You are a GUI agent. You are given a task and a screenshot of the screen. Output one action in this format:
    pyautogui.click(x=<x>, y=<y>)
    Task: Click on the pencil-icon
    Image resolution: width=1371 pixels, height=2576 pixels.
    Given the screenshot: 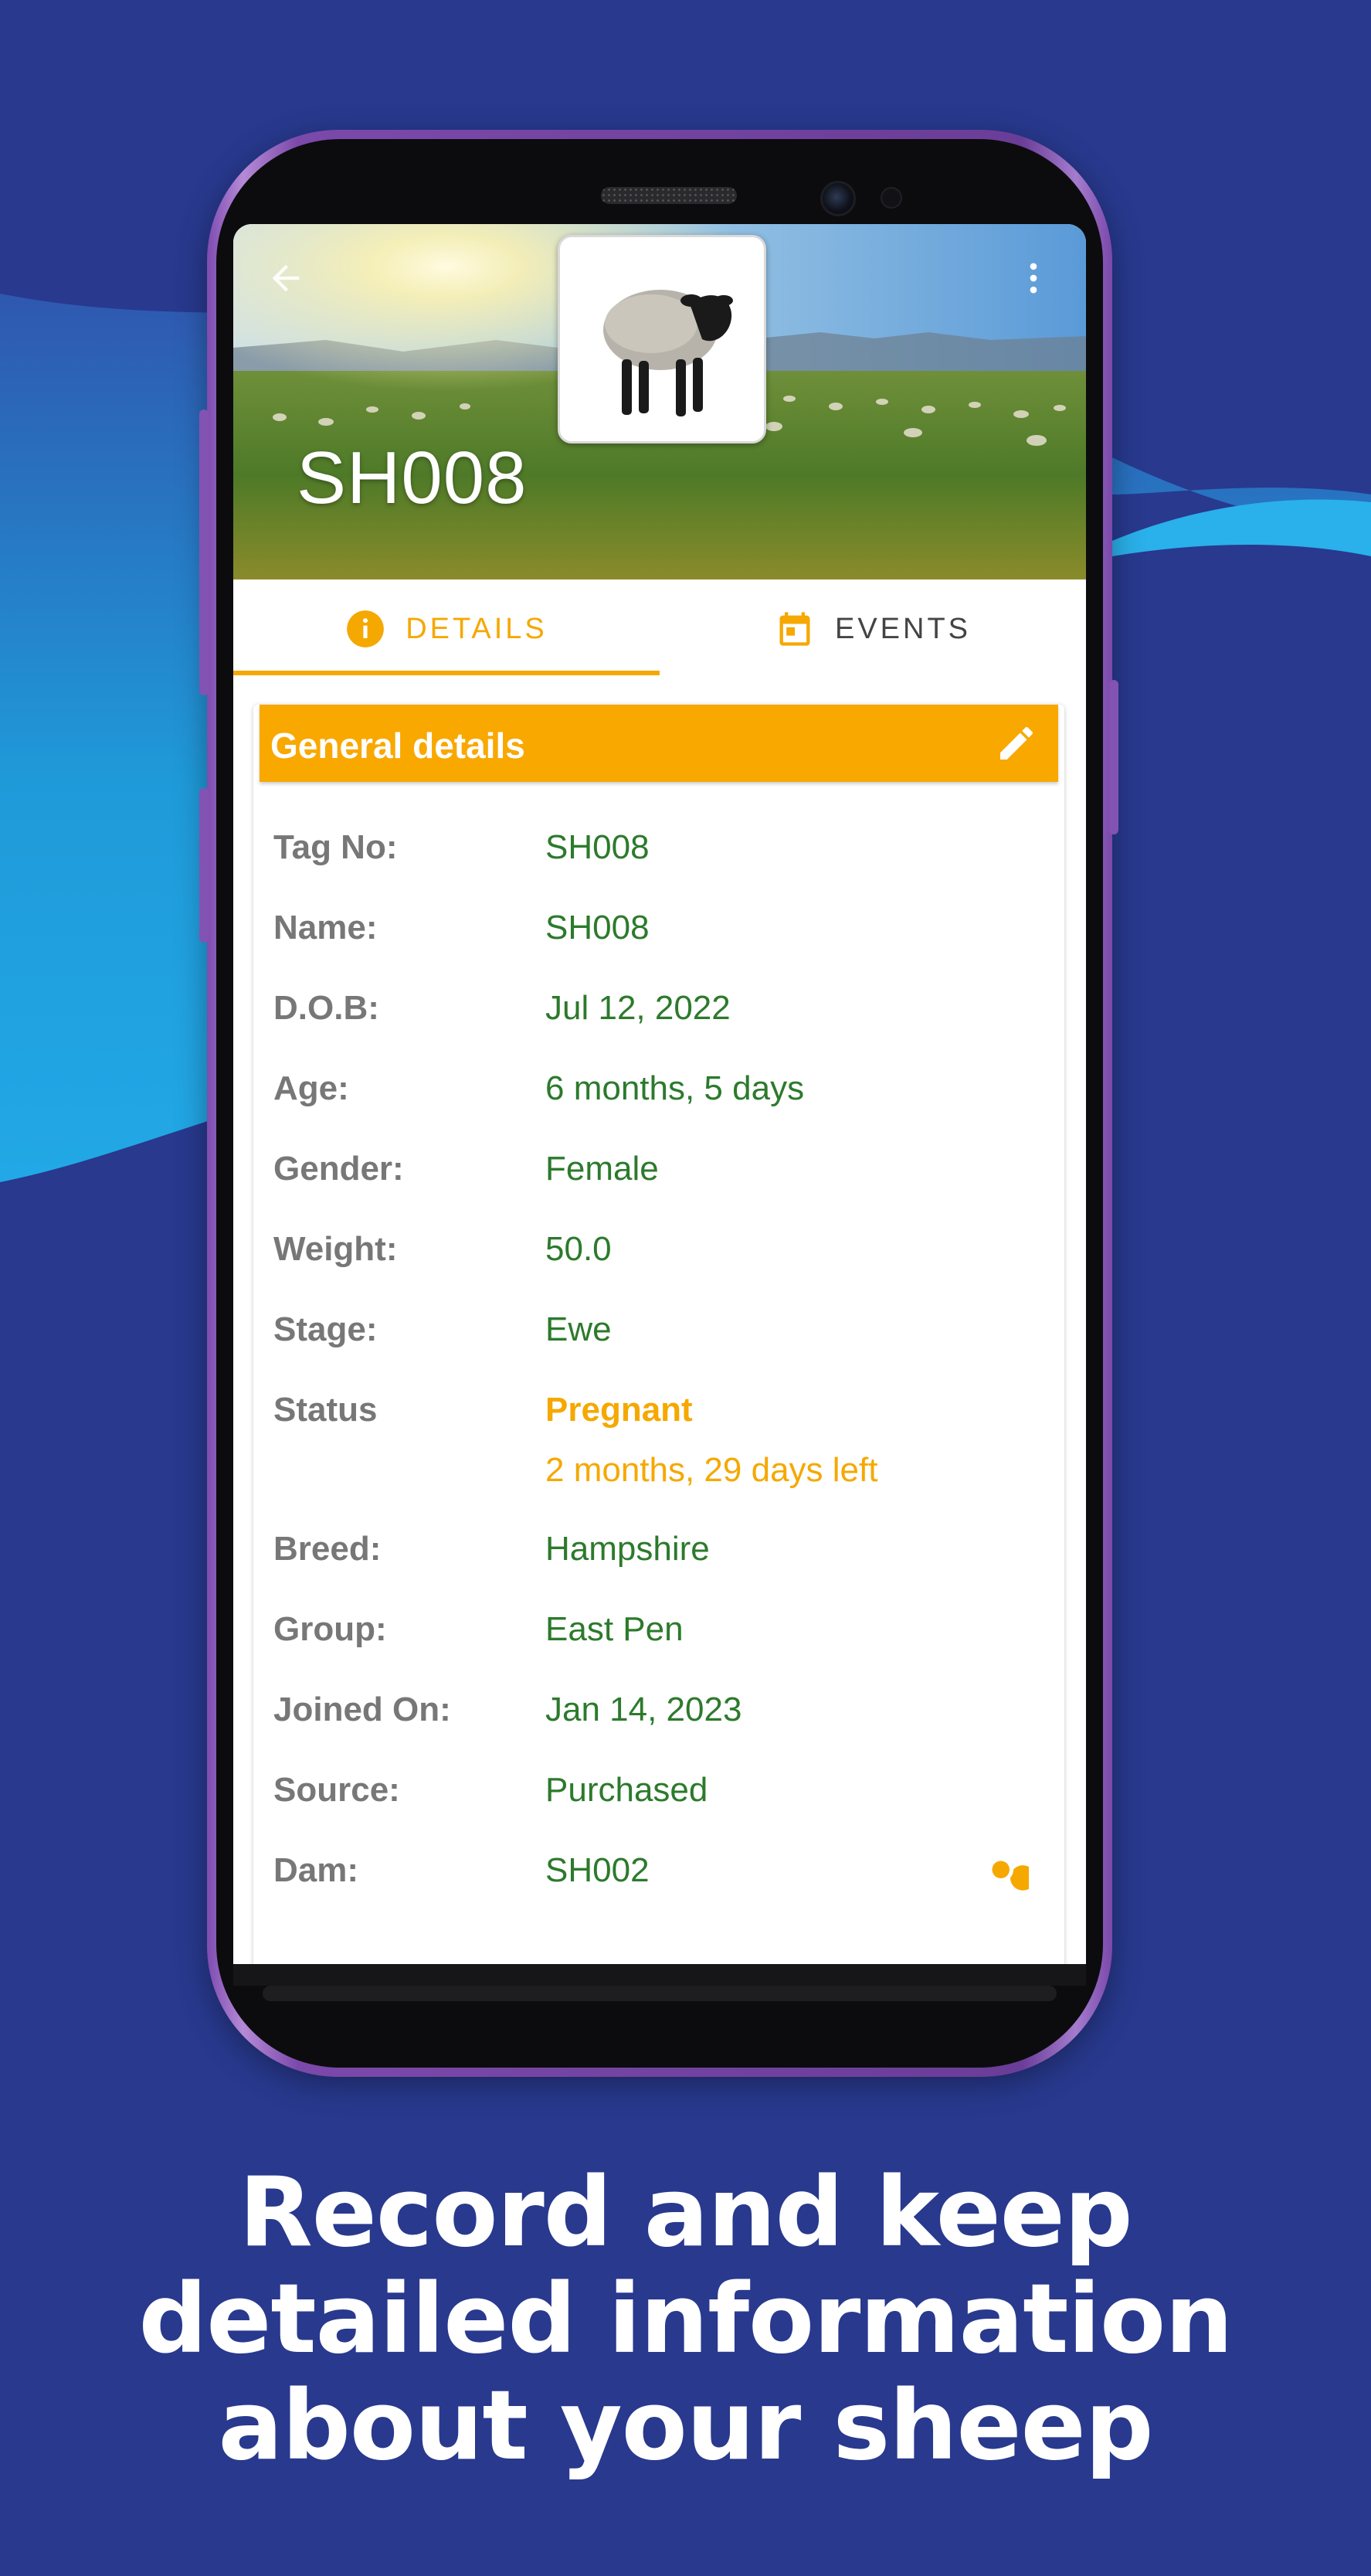 What is the action you would take?
    pyautogui.click(x=1016, y=743)
    